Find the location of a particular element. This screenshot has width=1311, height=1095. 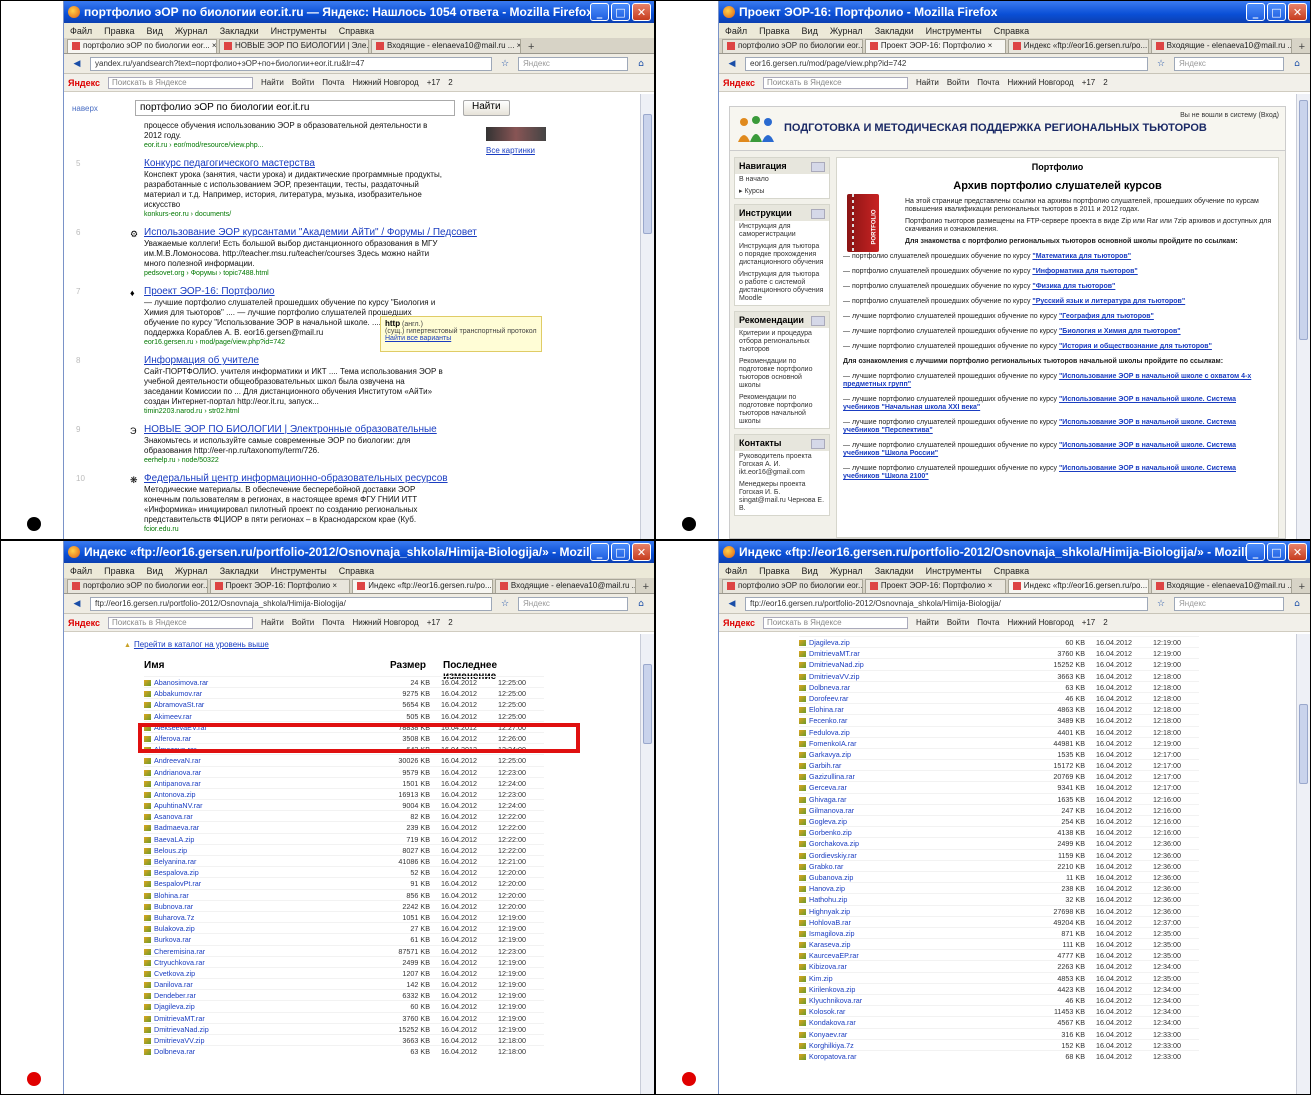

yandex-bar-item: Найти is located at coordinates (927, 82).